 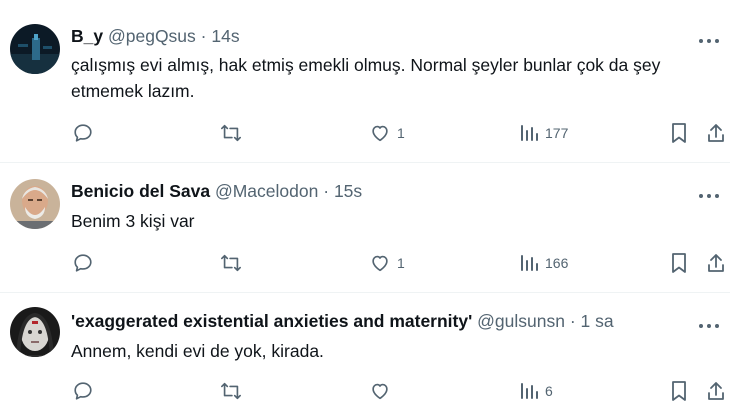 I want to click on timestamp: 15s, so click(x=348, y=191).